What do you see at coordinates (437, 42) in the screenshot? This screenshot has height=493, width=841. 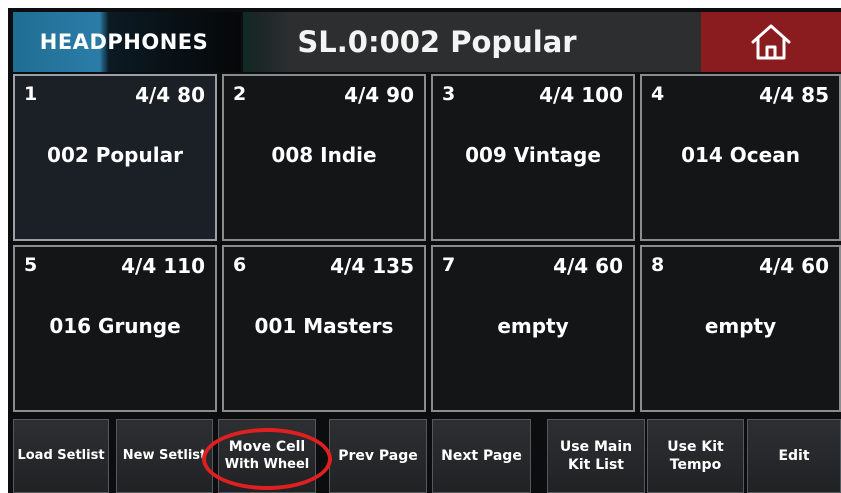 I see `page-title: SL.0:002 Popular` at bounding box center [437, 42].